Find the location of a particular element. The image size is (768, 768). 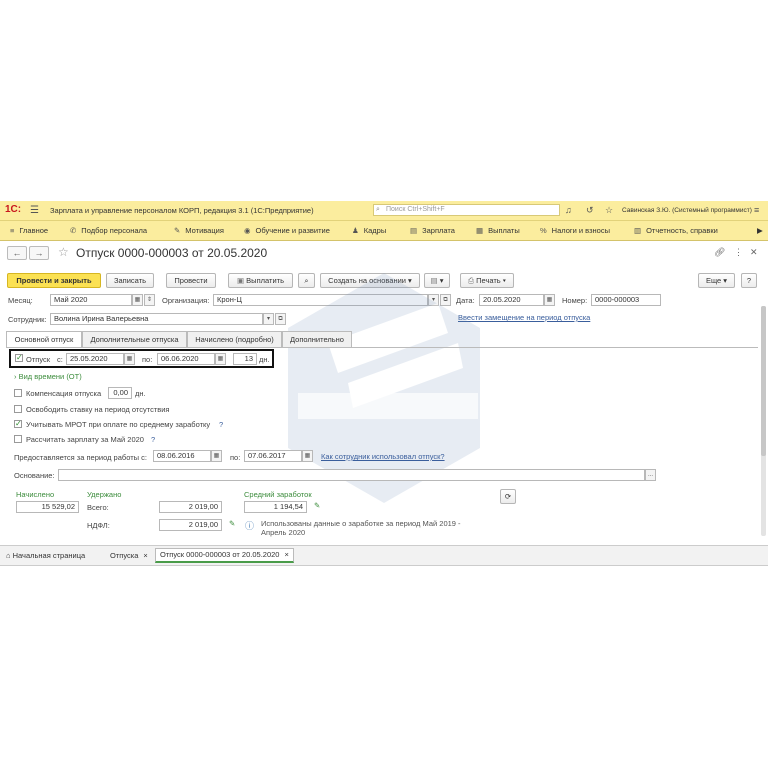

form-scrollbar is located at coordinates (763, 421).